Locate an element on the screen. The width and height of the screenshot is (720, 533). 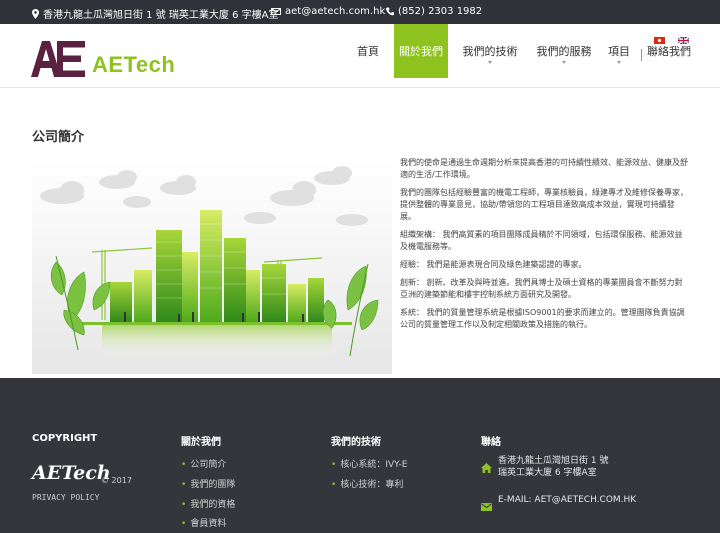
footer-about-heading: 關於我們 is located at coordinates (201, 442).